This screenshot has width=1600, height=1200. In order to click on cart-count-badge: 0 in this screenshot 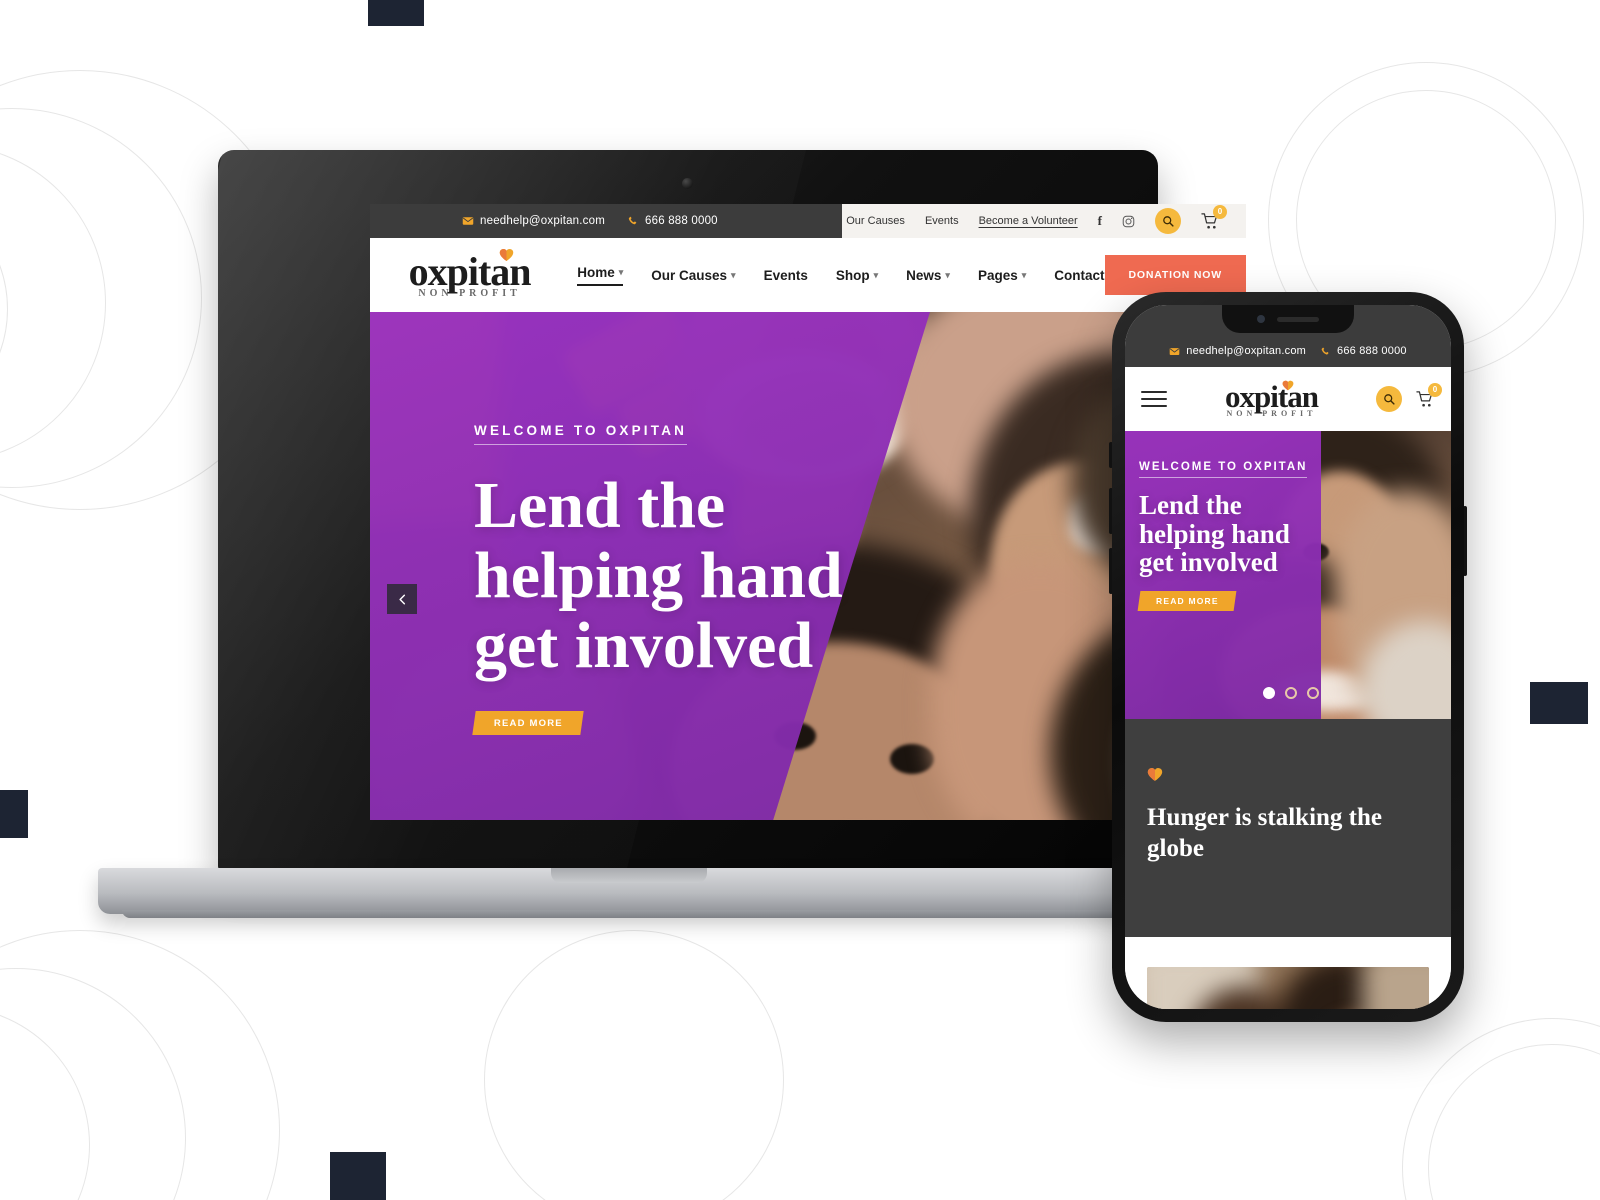, I will do `click(1220, 211)`.